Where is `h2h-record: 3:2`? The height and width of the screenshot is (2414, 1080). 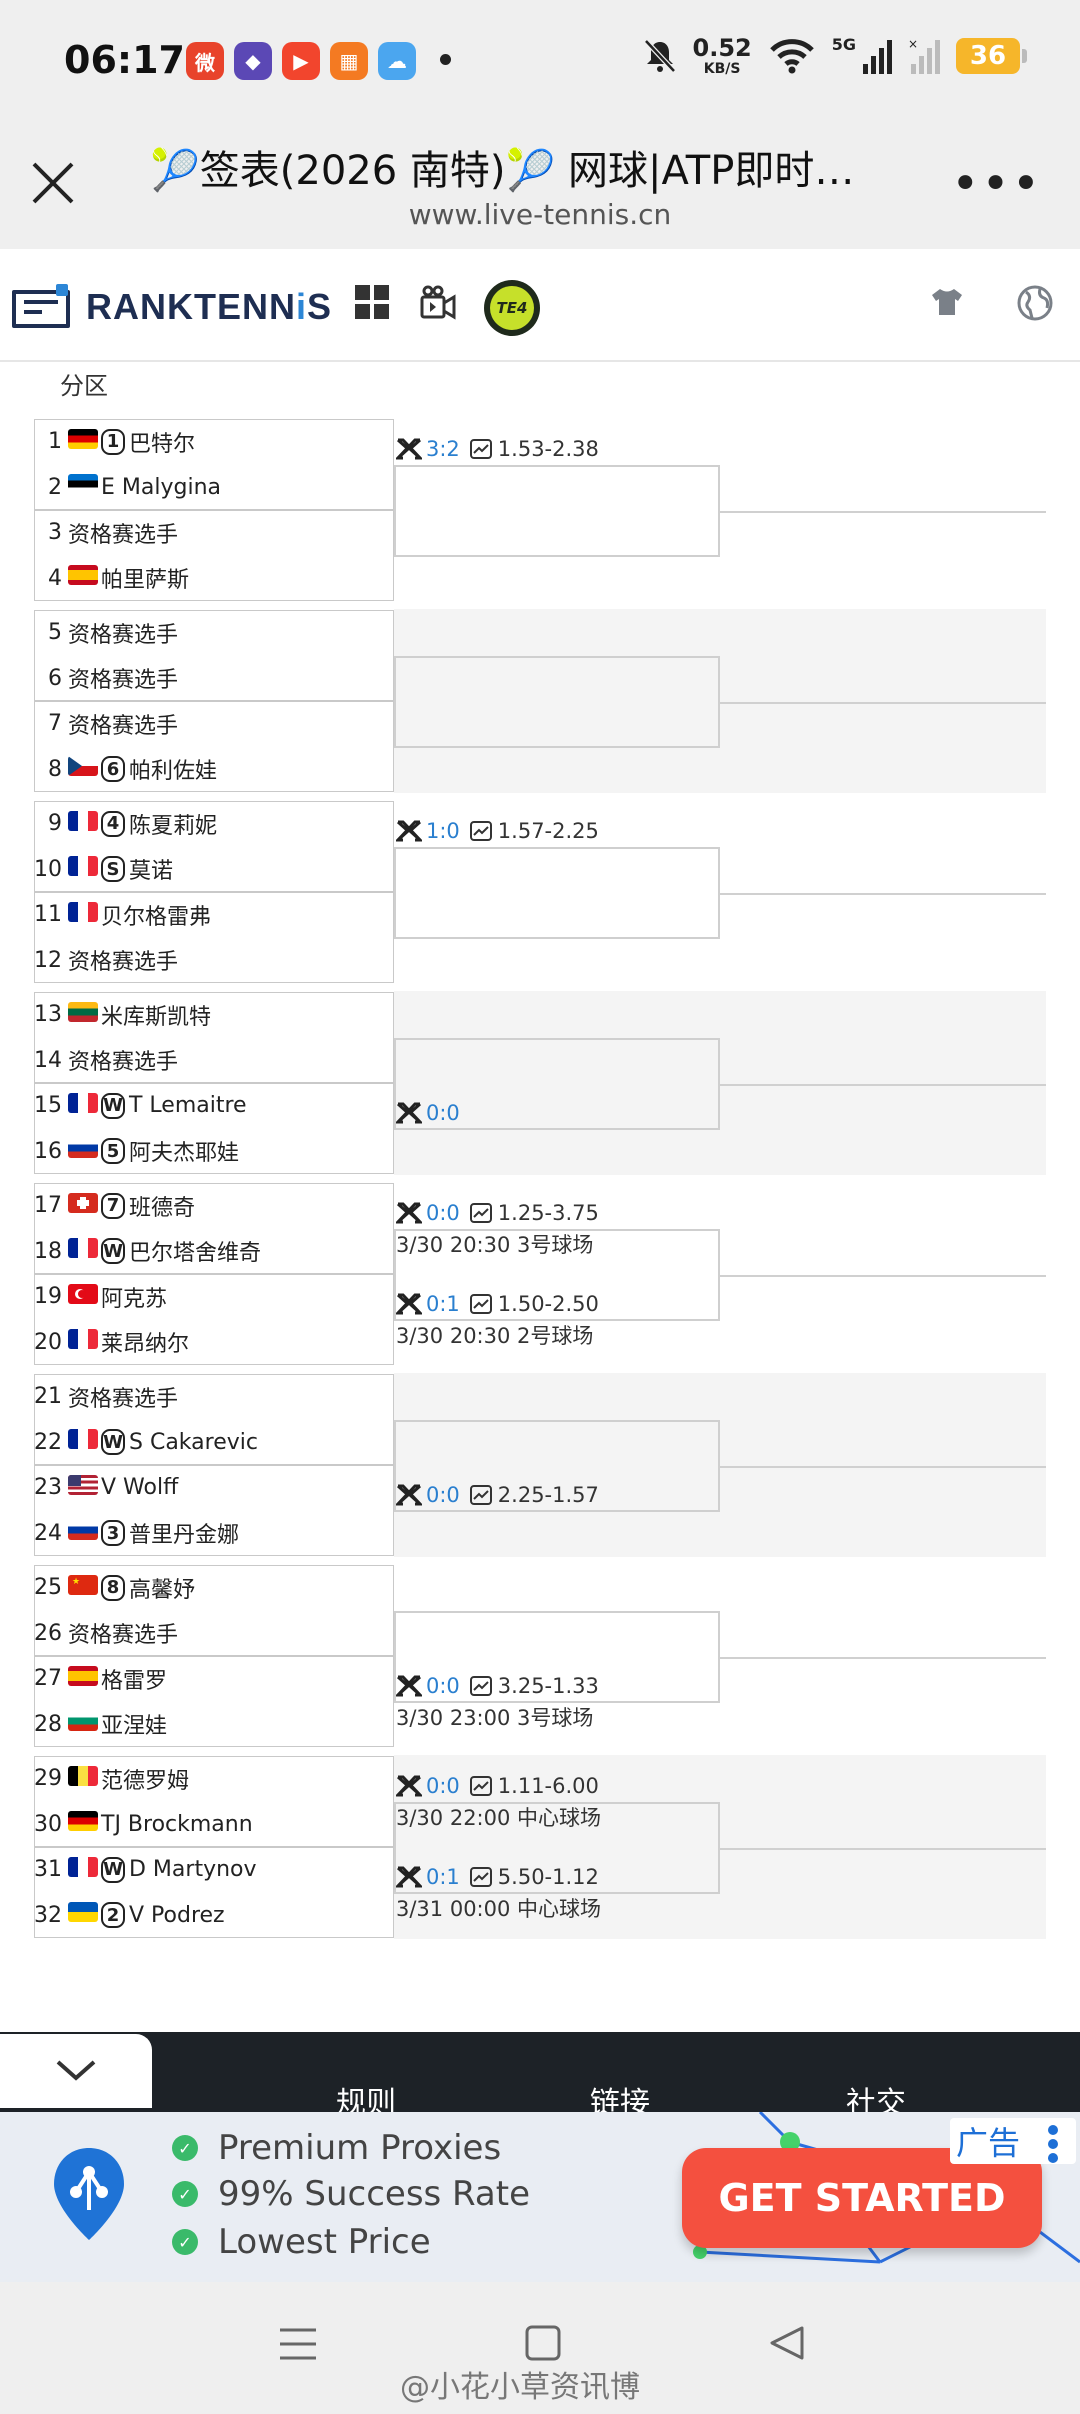
h2h-record: 3:2 is located at coordinates (443, 449).